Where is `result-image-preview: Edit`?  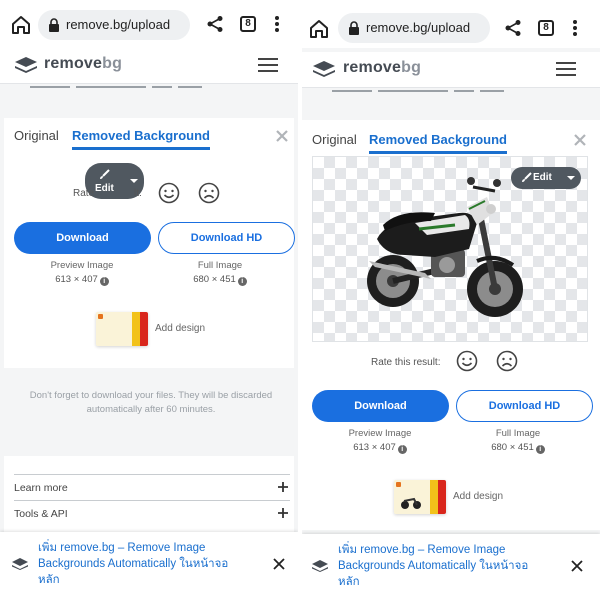 result-image-preview: Edit is located at coordinates (450, 249).